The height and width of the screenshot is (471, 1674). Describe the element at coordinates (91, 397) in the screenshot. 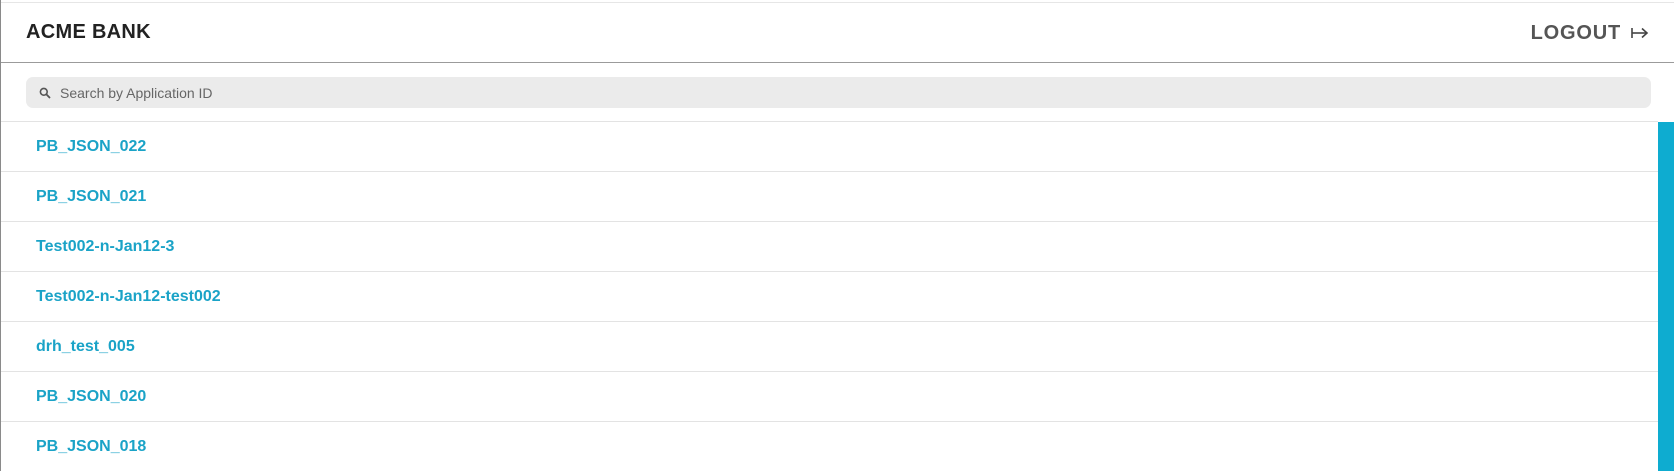

I see `application-id-link: PB_JSON_020` at that location.